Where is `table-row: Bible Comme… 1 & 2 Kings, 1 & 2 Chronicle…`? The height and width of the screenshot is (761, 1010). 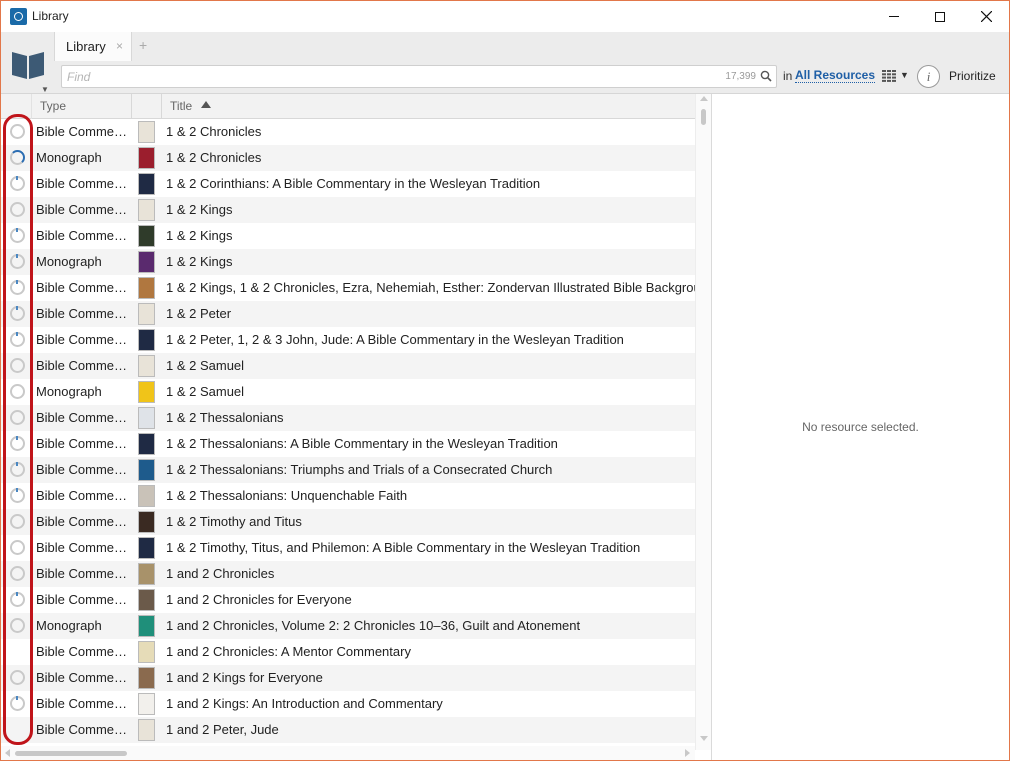
table-row: Bible Comme… 1 & 2 Kings, 1 & 2 Chronicle… is located at coordinates (348, 288).